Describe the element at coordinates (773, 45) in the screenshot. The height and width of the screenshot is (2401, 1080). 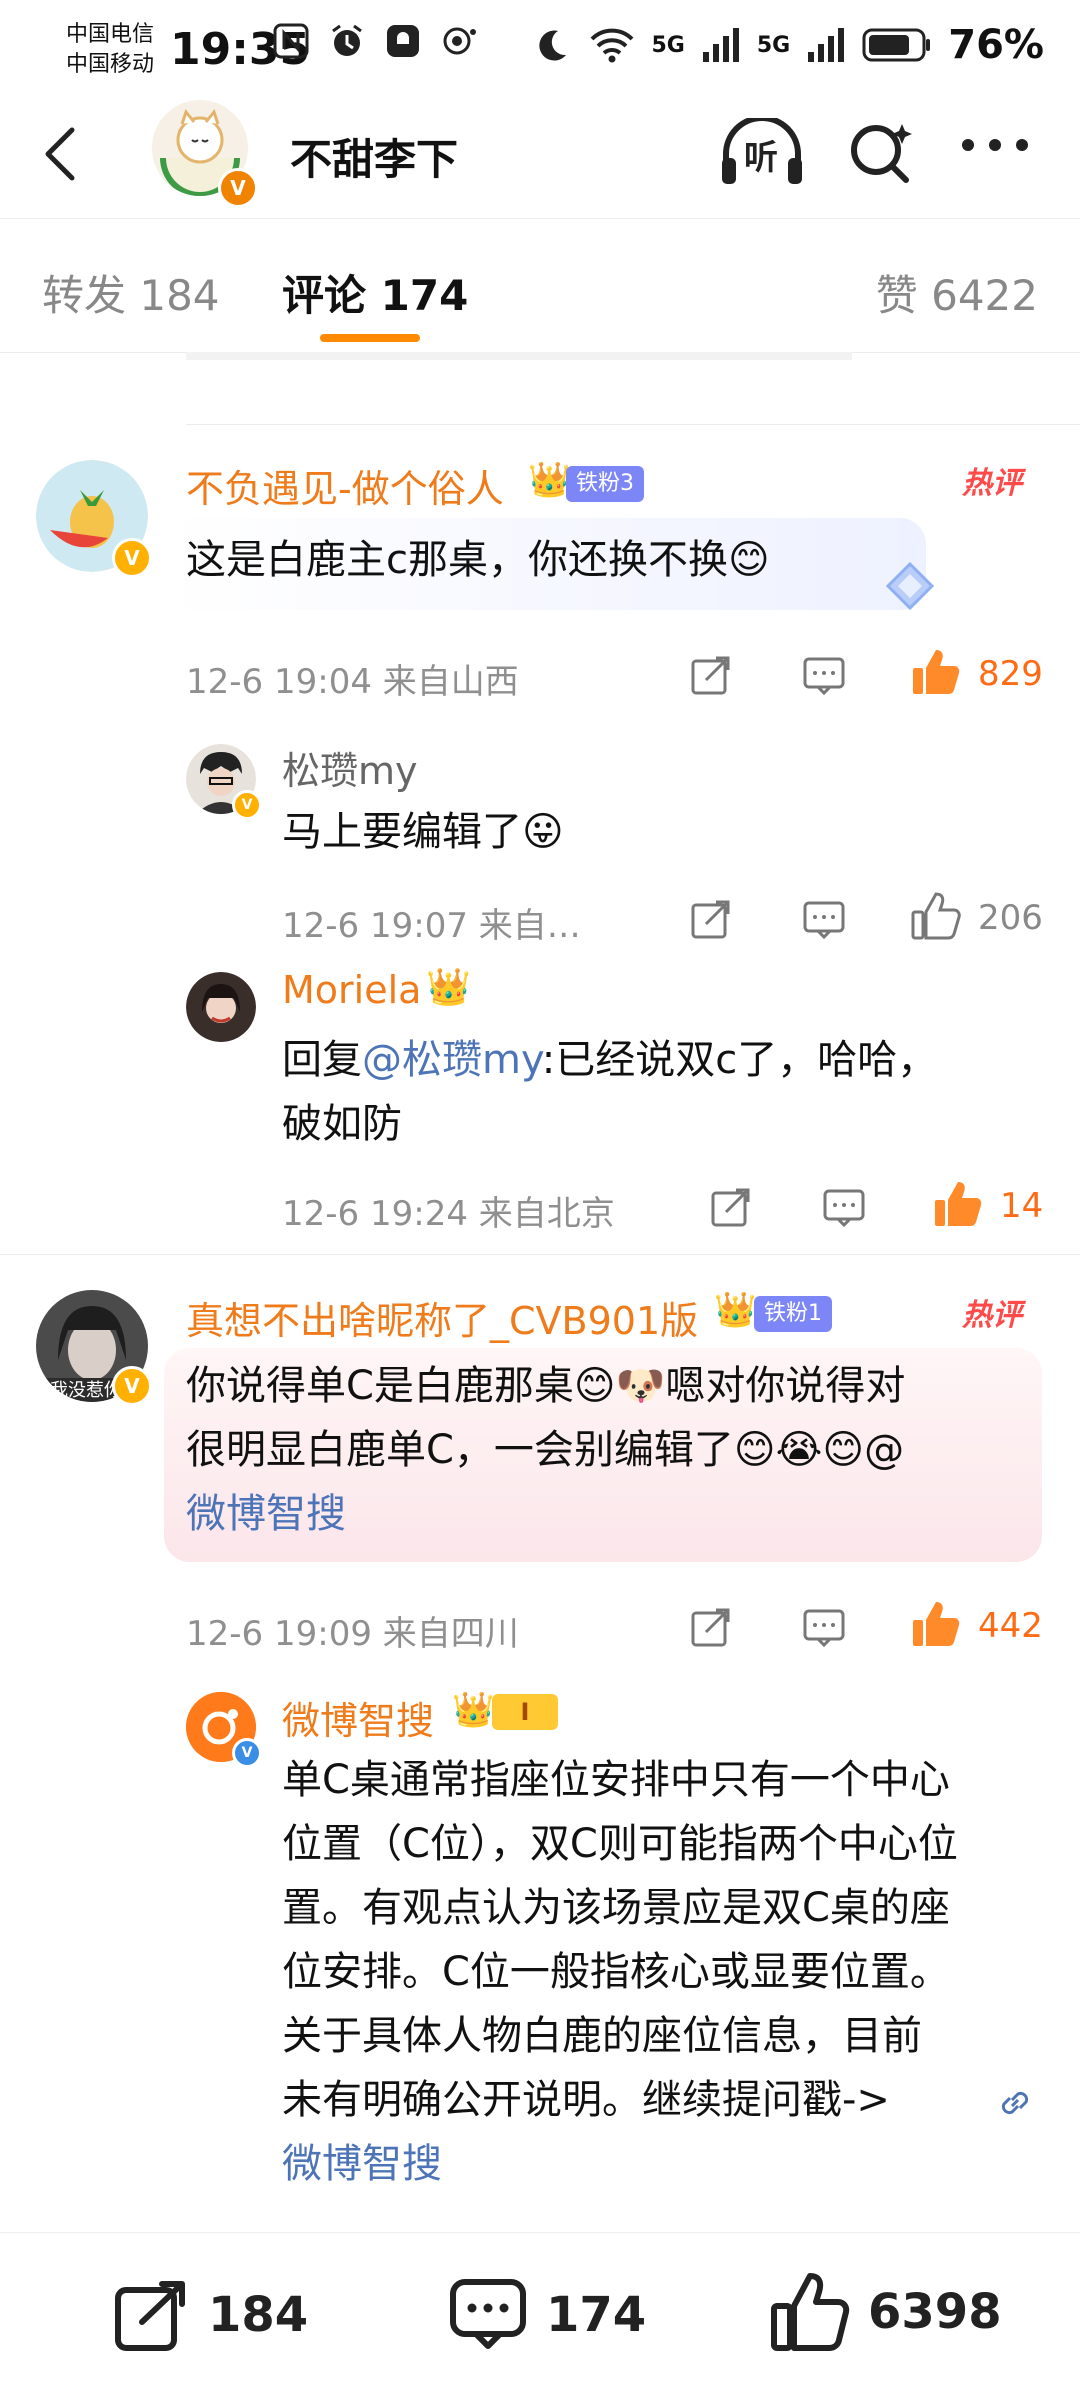
I see `signal-2-label: 5G` at that location.